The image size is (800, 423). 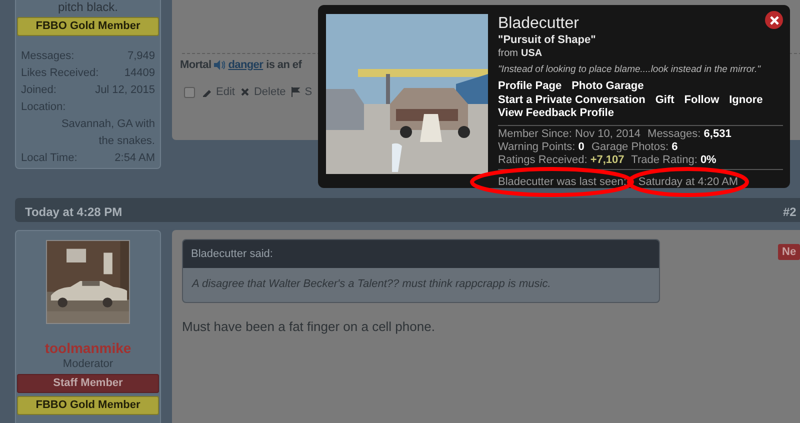 I want to click on close-button, so click(x=774, y=20).